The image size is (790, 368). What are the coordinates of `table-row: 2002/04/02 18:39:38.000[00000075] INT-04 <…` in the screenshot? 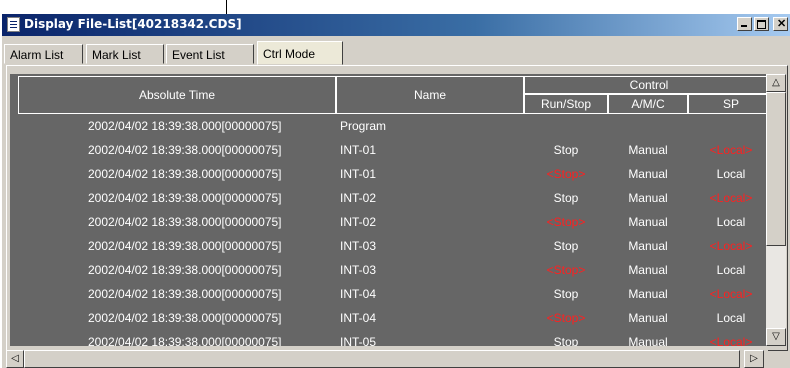 It's located at (388, 319).